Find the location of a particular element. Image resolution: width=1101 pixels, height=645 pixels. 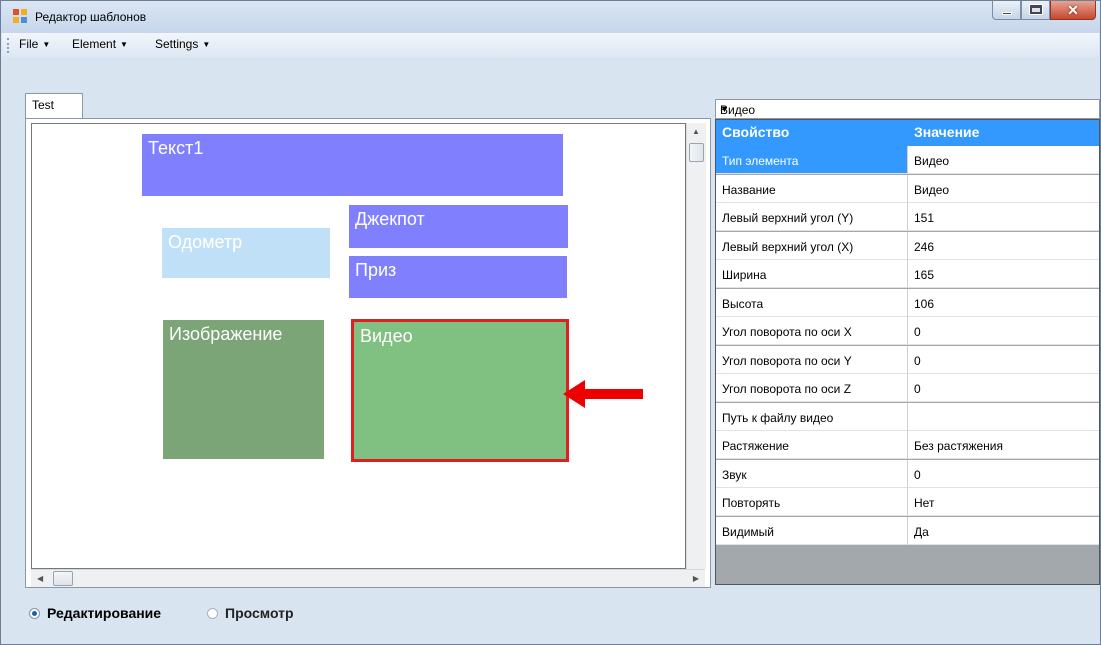

property-name: Путь к файлу видео is located at coordinates (812, 416).